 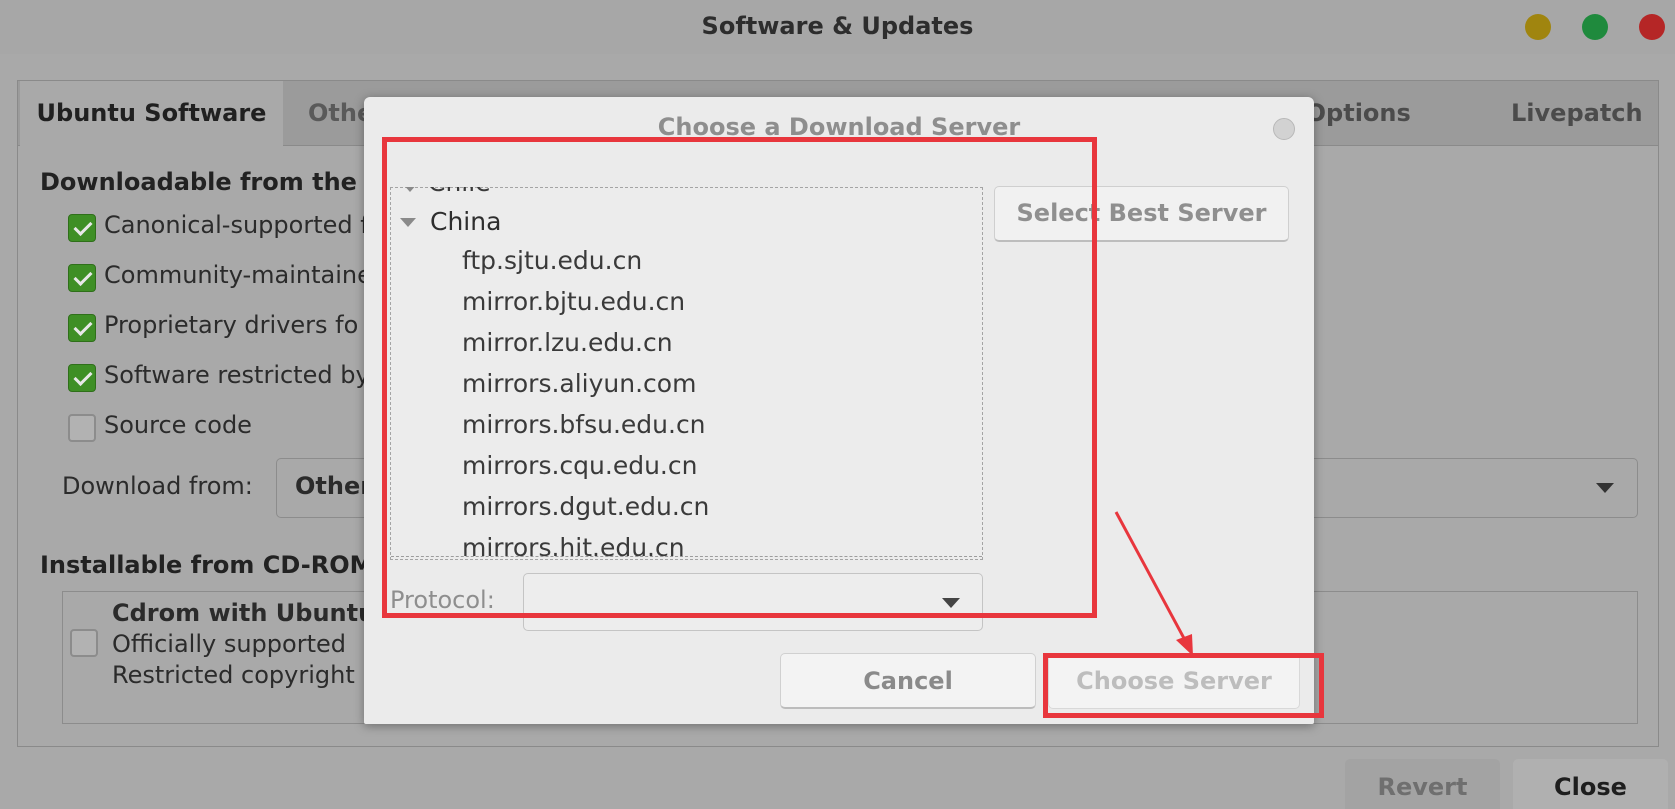 What do you see at coordinates (236, 225) in the screenshot?
I see `checkbox-label: Canonical-supported f` at bounding box center [236, 225].